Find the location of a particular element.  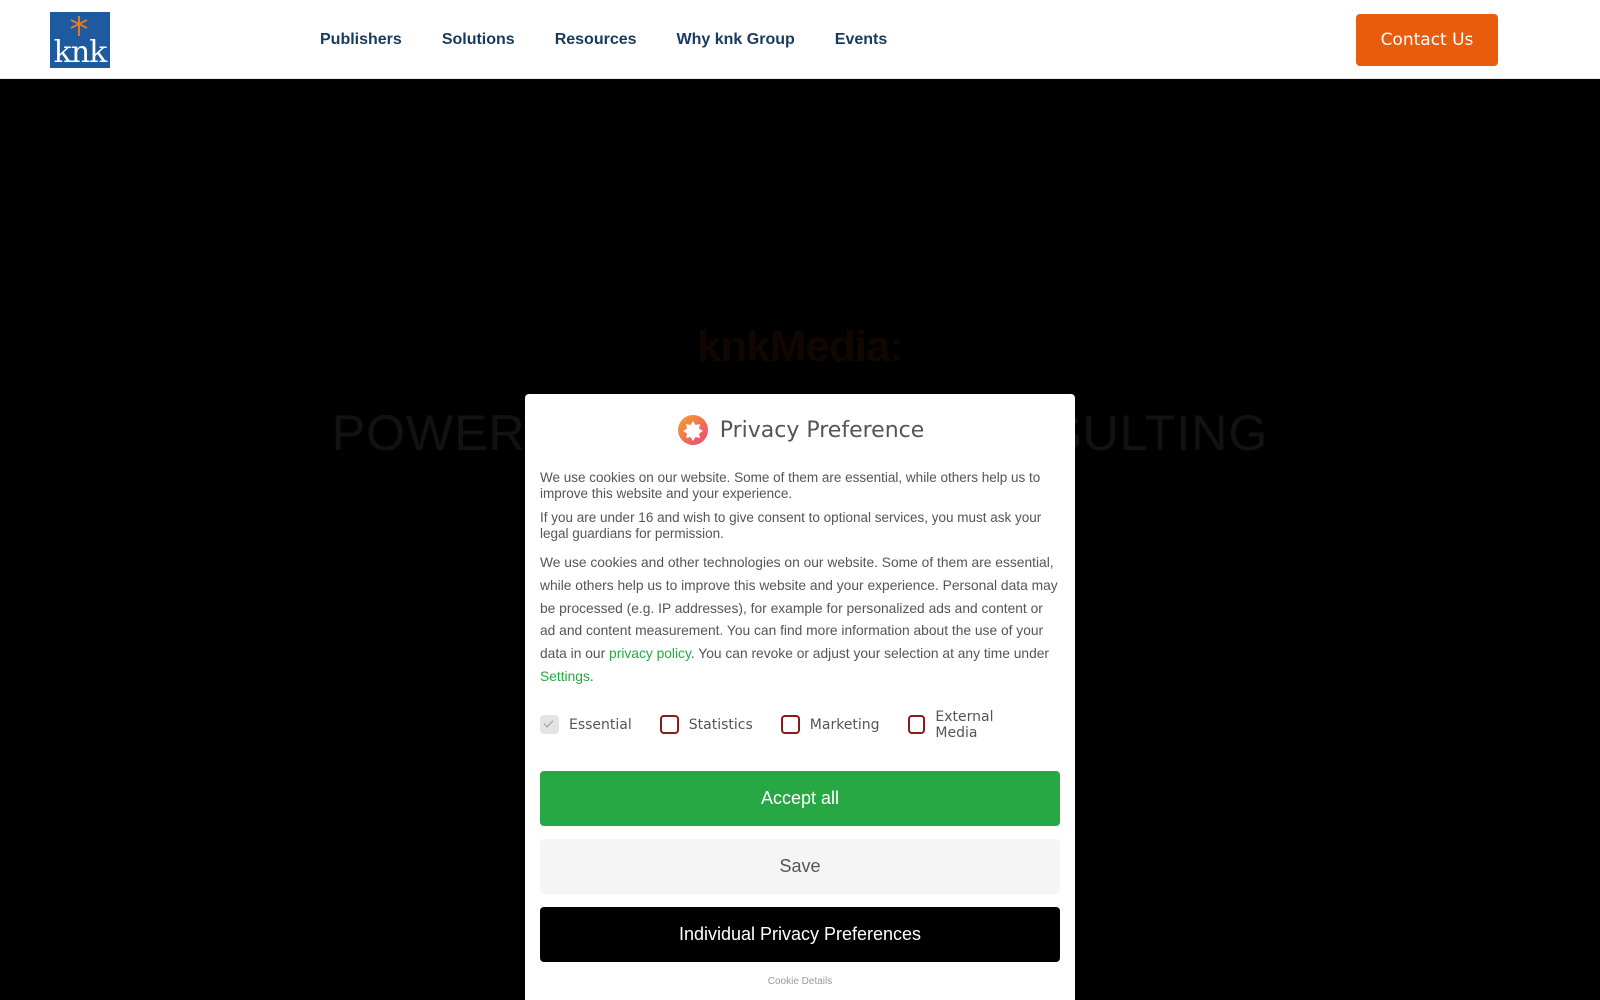

checkbox-label: Marketing is located at coordinates (844, 724).